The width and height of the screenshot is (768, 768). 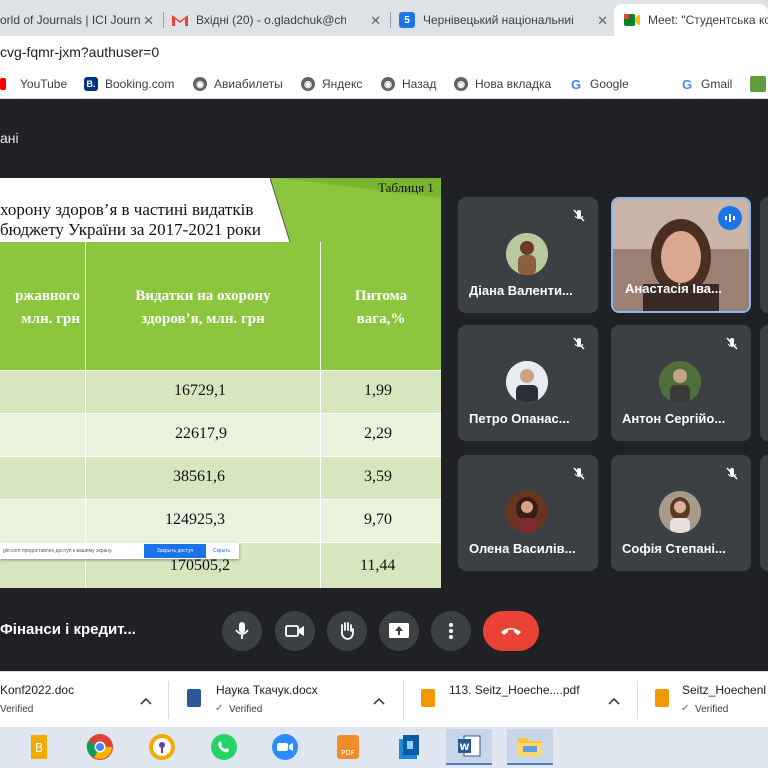 I want to click on table-row: 22617,9 2,29, so click(x=220, y=434).